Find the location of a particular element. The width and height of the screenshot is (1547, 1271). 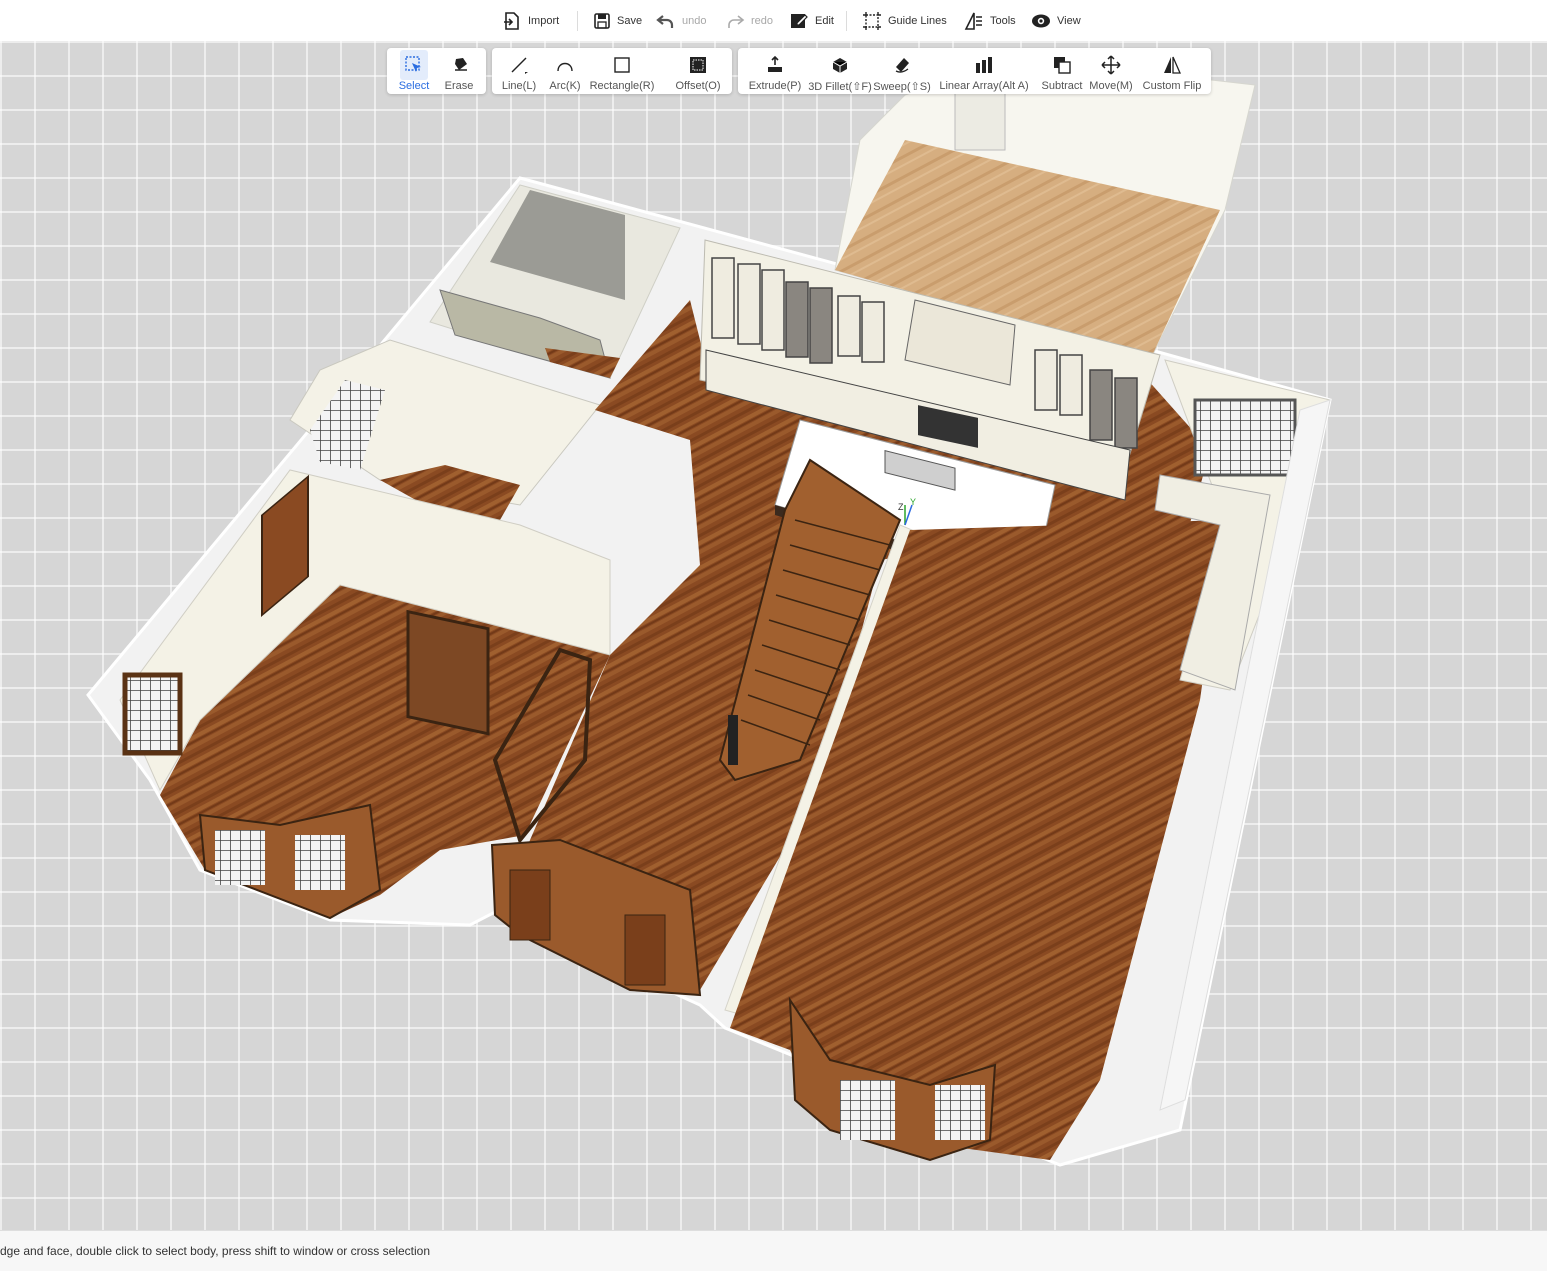

extrude-tool: Extrude(P) is located at coordinates (775, 71).